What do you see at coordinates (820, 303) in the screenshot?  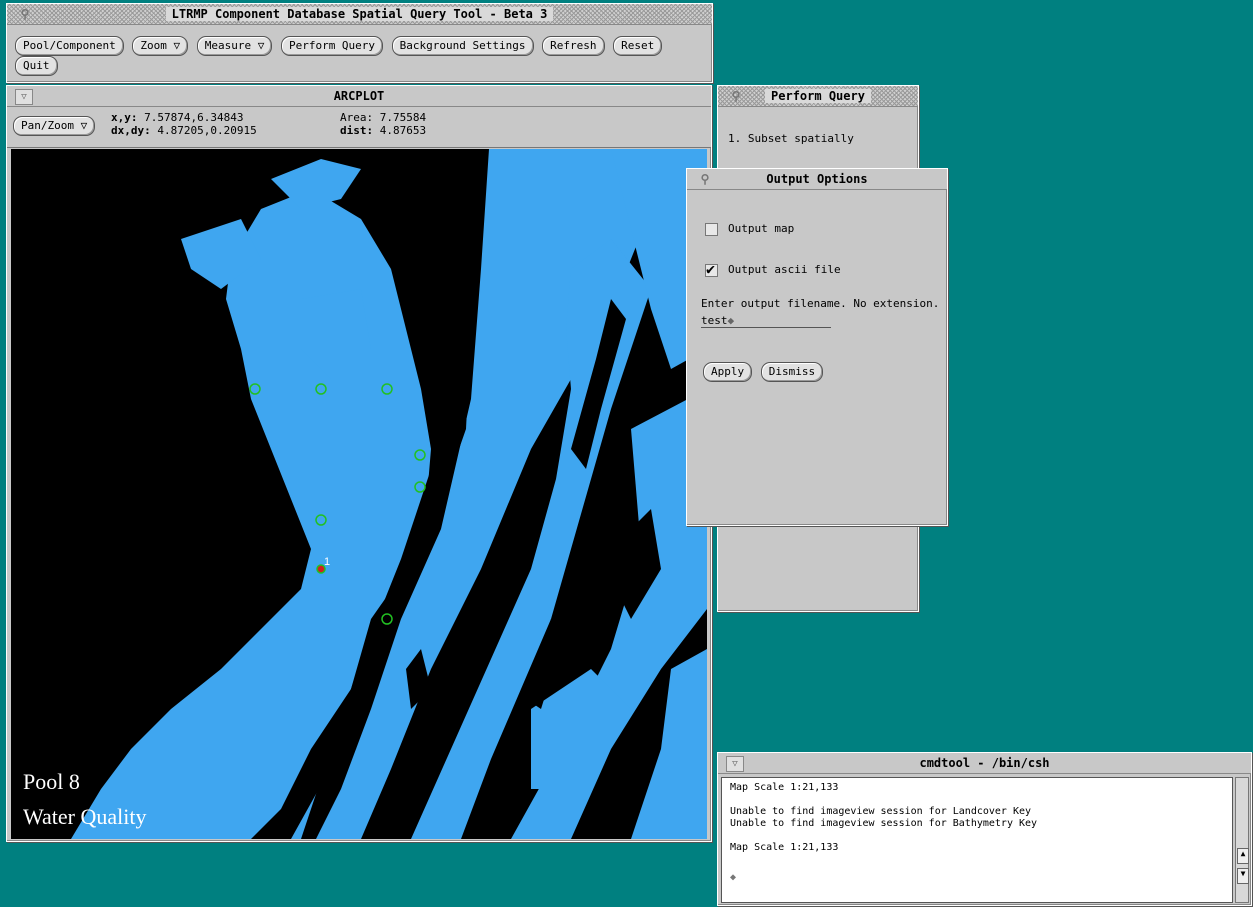 I see `filename-prompt: Enter output filename. No extension.` at bounding box center [820, 303].